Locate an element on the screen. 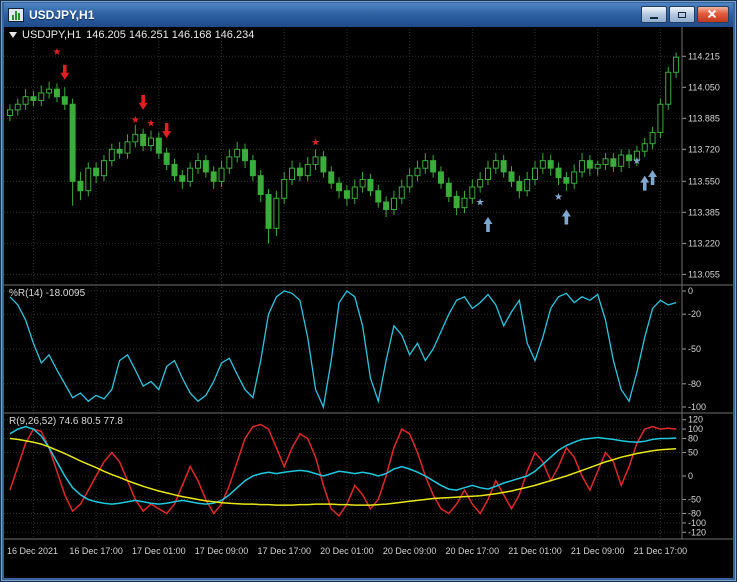  minimize-button is located at coordinates (654, 14).